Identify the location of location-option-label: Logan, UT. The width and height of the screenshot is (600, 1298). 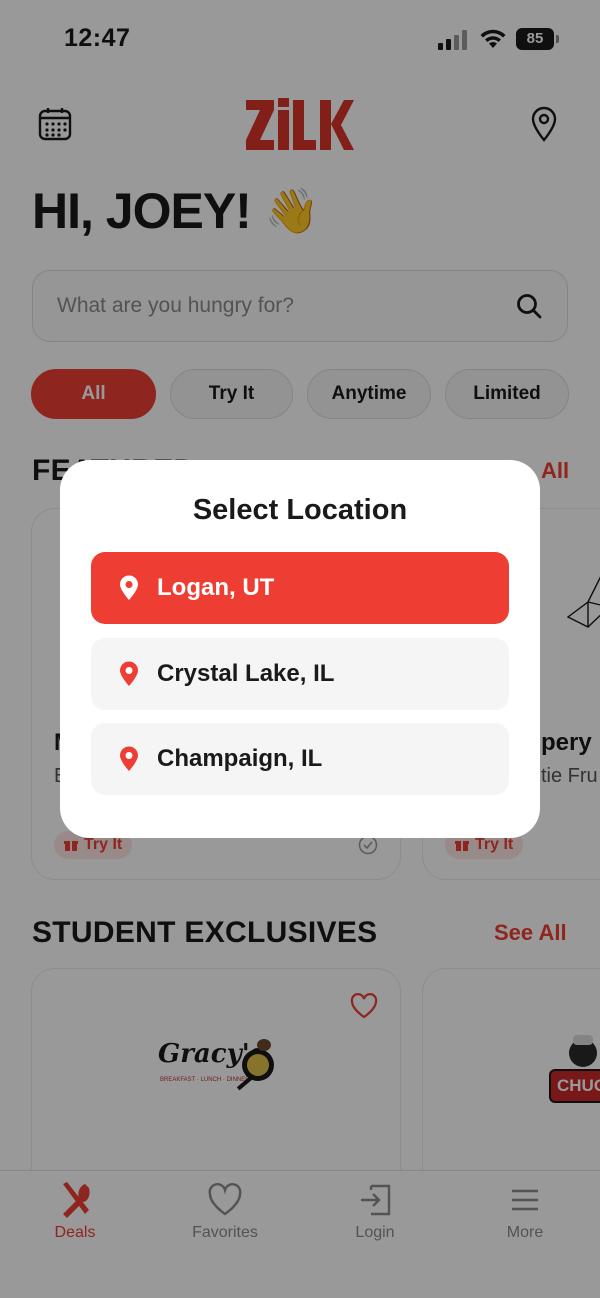
(216, 587).